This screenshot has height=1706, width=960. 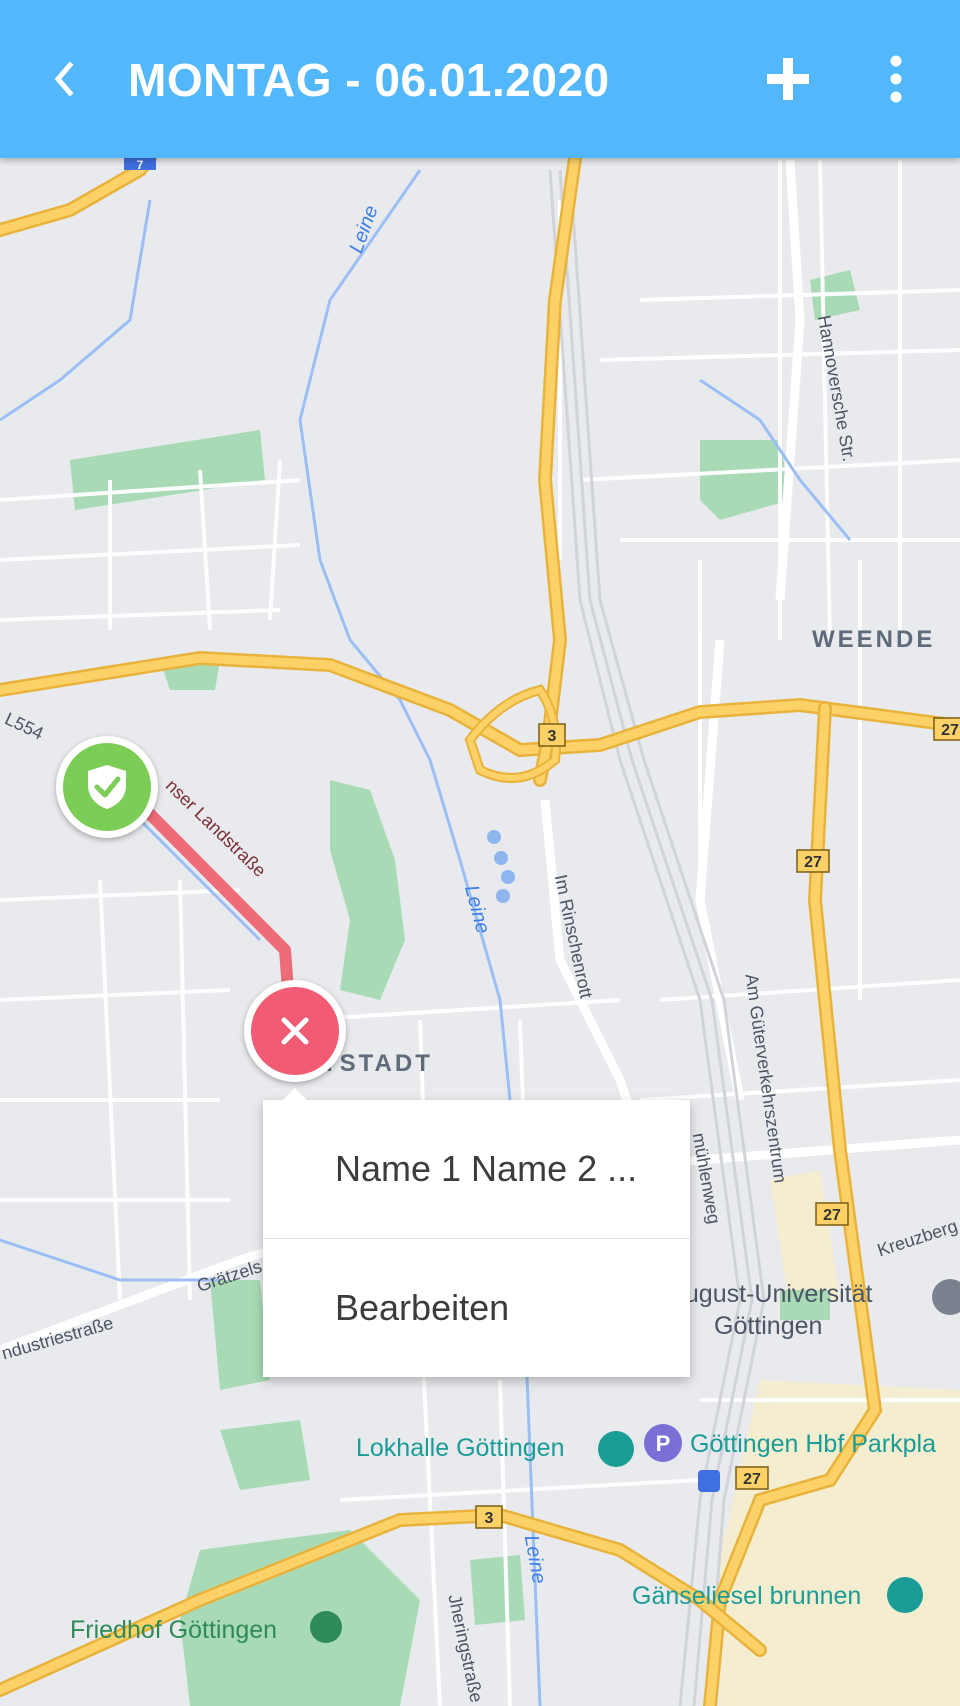 I want to click on plus-icon, so click(x=788, y=79).